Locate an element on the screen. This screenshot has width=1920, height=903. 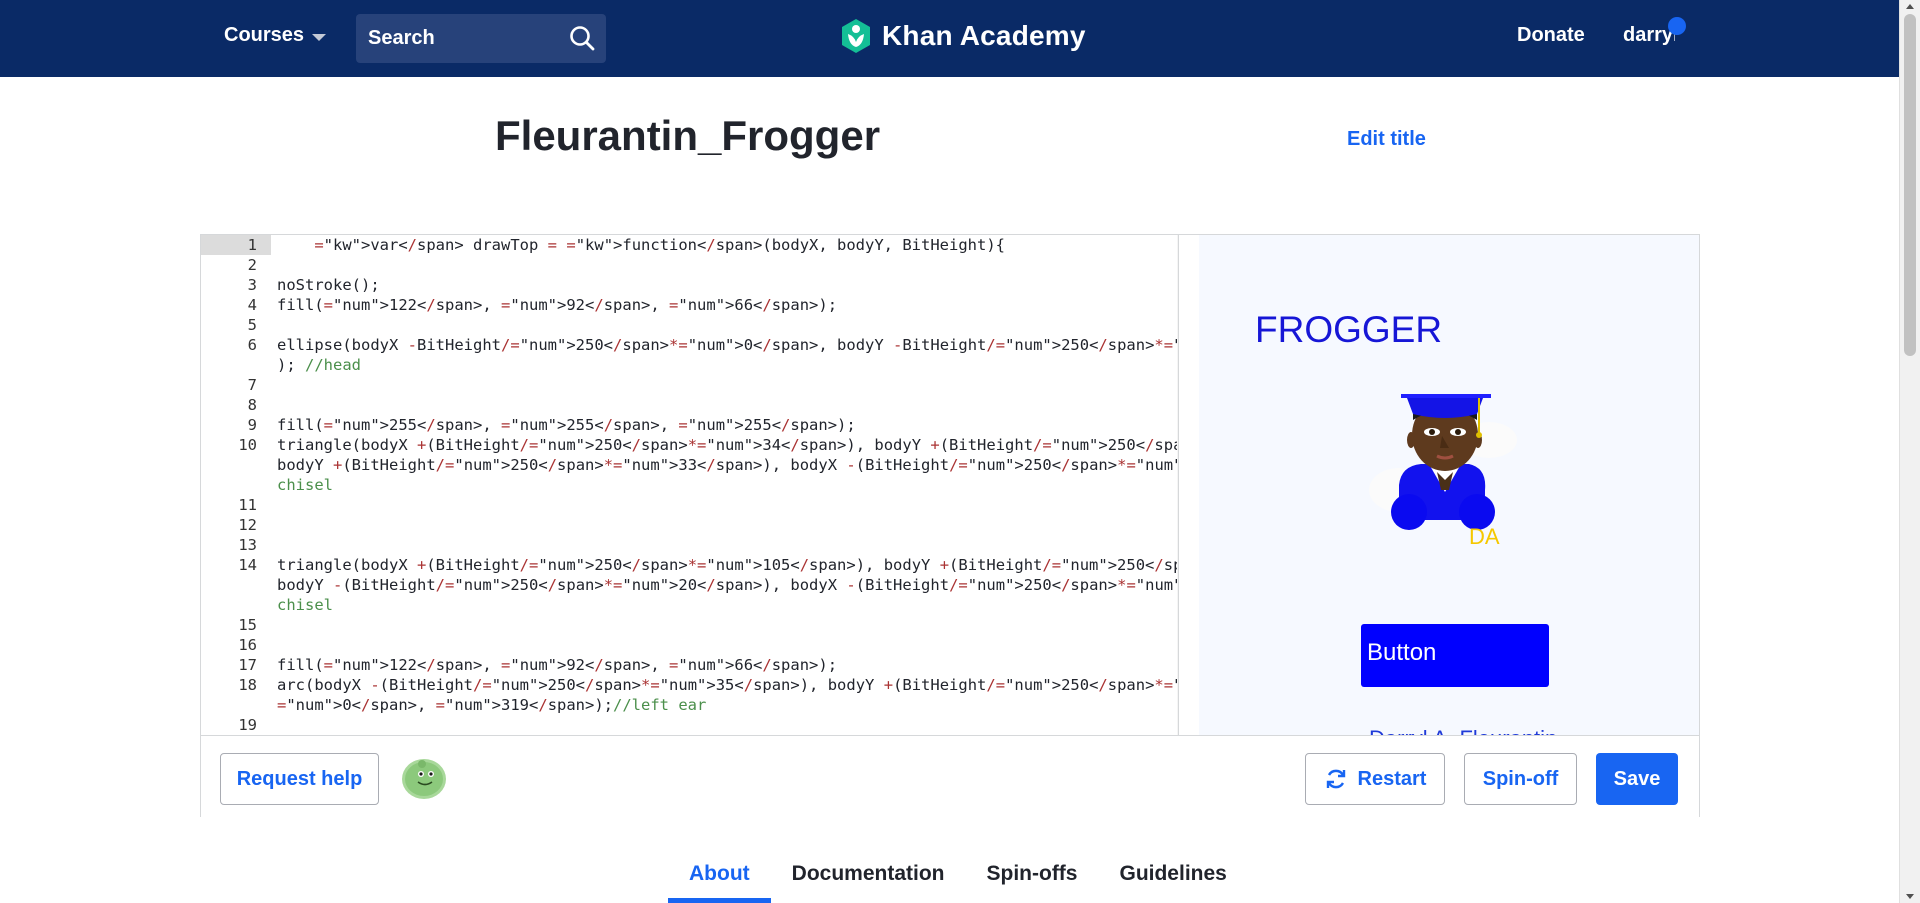
line-number-gutter: 1 2 3 4 5 6 7 8 9 10 11 12 13 14 15 16 17 18 19 is located at coordinates (236, 485).